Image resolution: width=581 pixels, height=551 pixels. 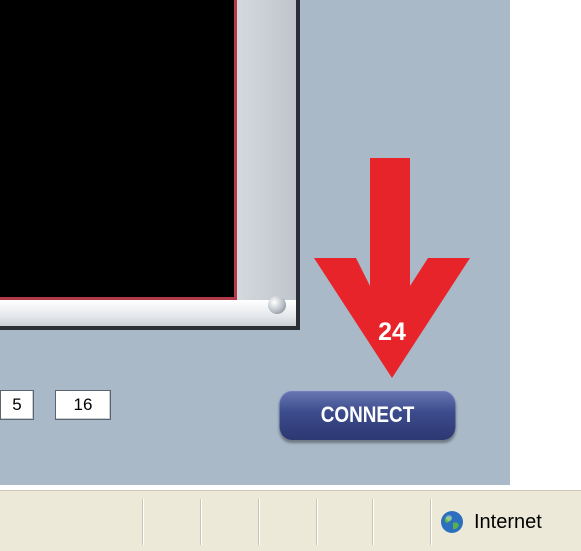 I want to click on annotation-step-number: 24, so click(x=392, y=332).